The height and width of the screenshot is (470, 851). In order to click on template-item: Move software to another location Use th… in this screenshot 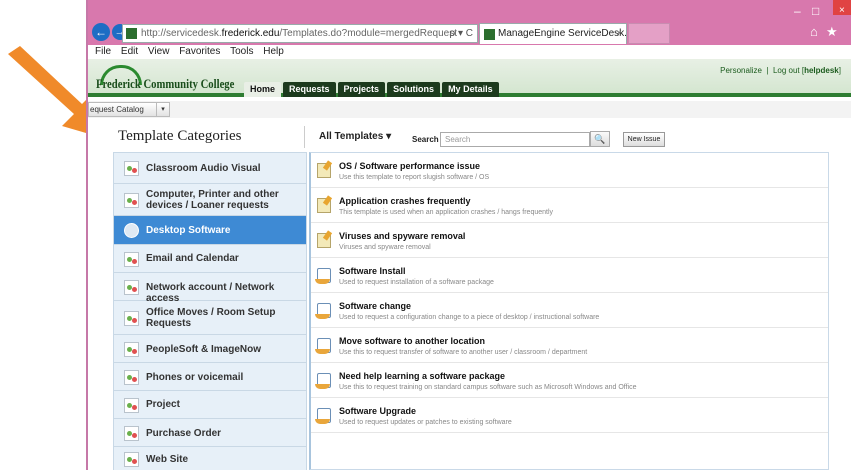, I will do `click(569, 345)`.